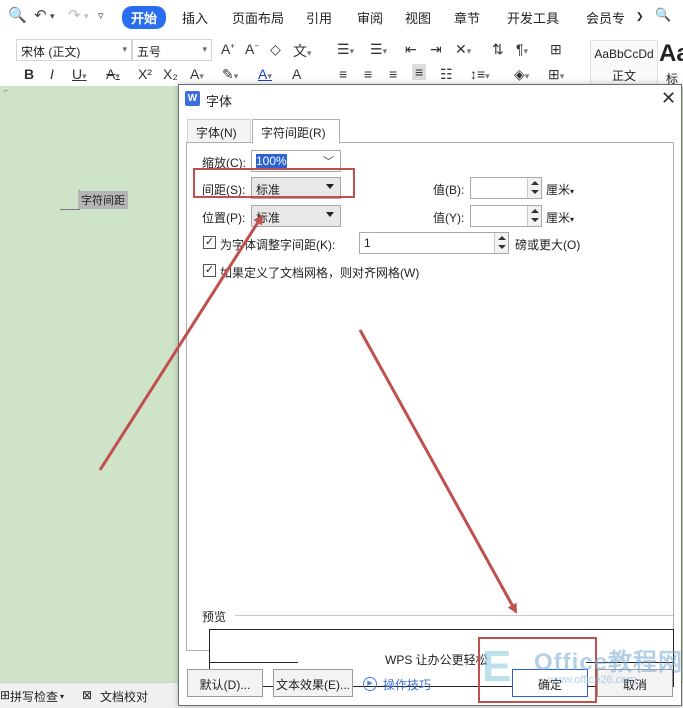  Describe the element at coordinates (556, 74) in the screenshot. I see `borders-icon: ⊞▾` at that location.